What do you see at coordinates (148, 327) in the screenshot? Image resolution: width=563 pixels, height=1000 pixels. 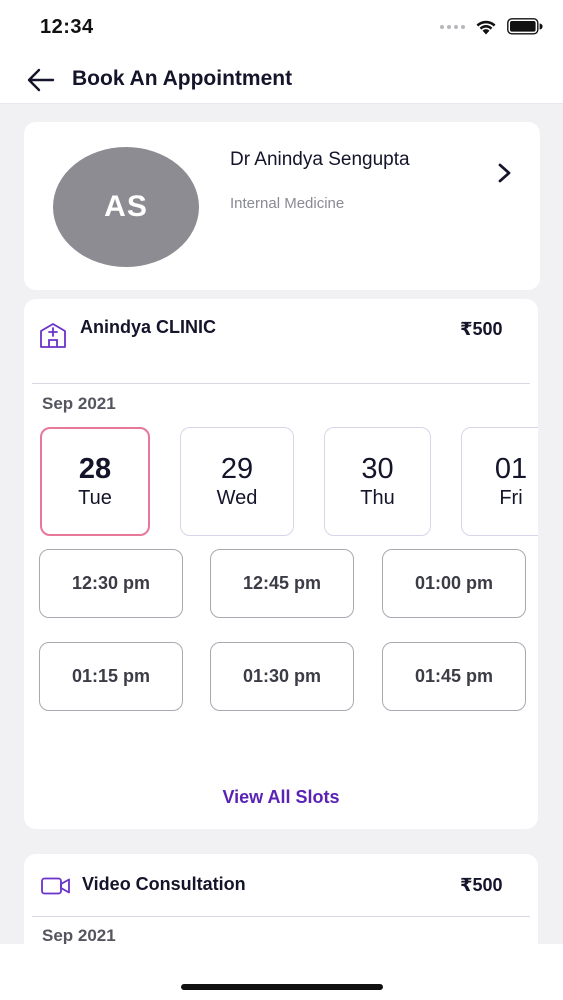 I see `clinic-name: Anindya CLINIC` at bounding box center [148, 327].